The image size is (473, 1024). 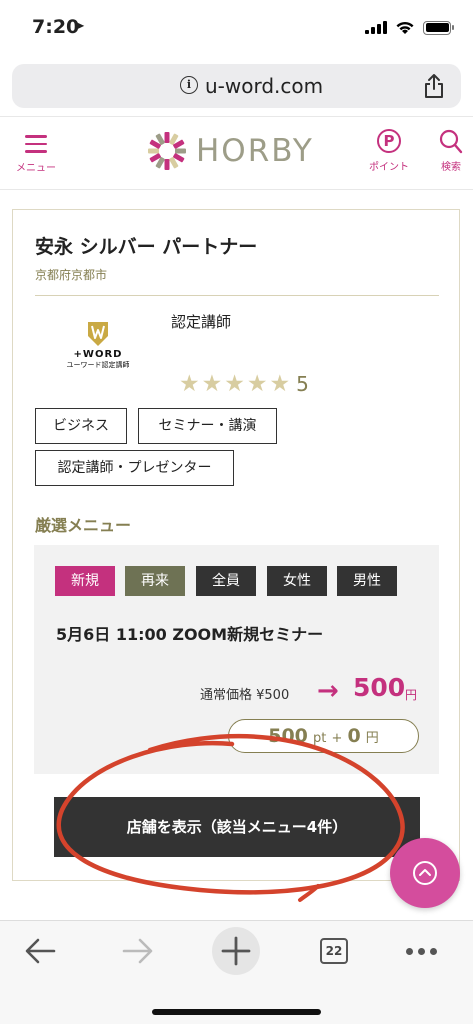 I want to click on logo-mark-icon, so click(x=167, y=151).